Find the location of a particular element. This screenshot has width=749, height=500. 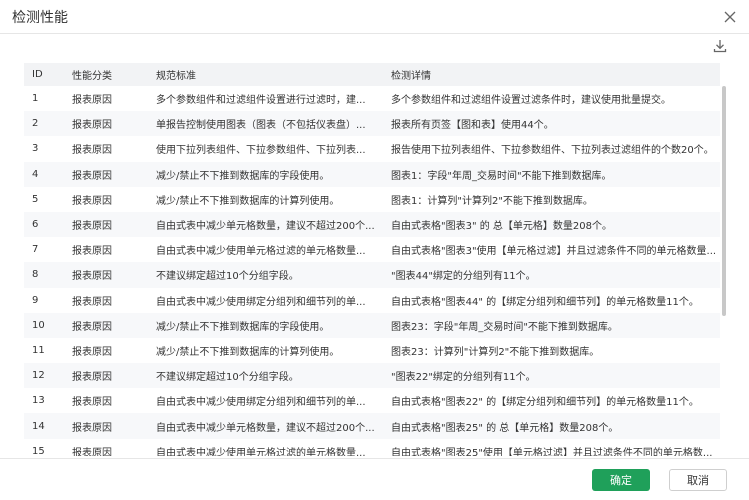

cell-id: 5 is located at coordinates (35, 199).